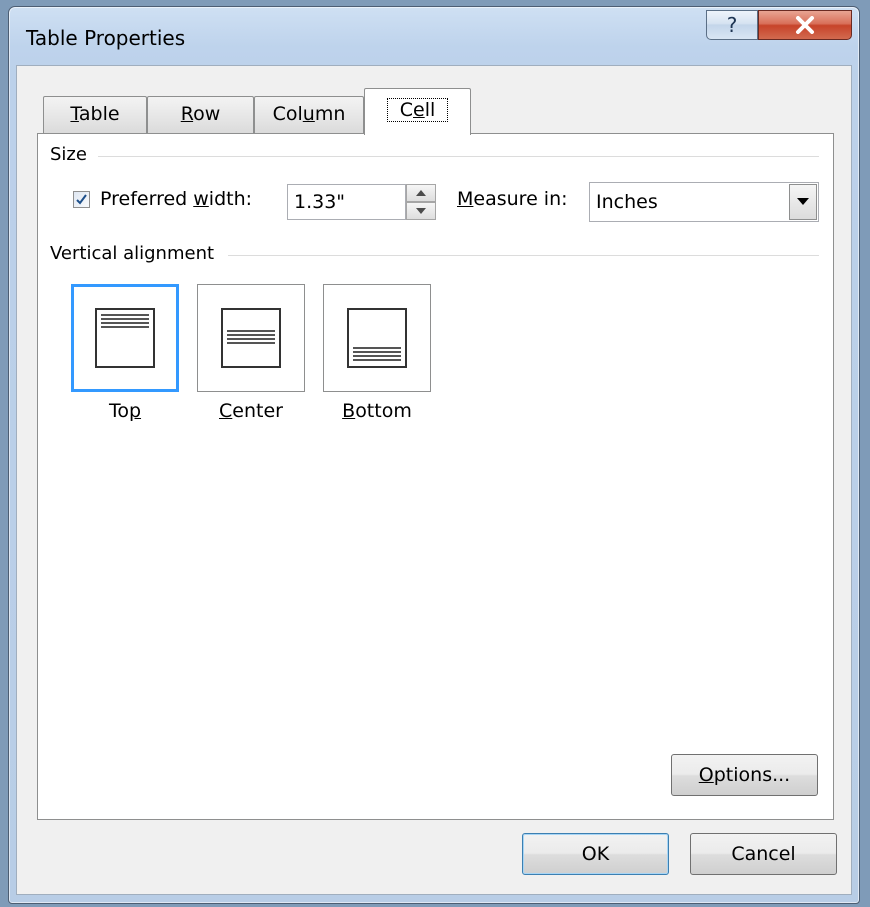 The height and width of the screenshot is (907, 870). What do you see at coordinates (176, 199) in the screenshot?
I see `preferred-width-label: Preferred width:` at bounding box center [176, 199].